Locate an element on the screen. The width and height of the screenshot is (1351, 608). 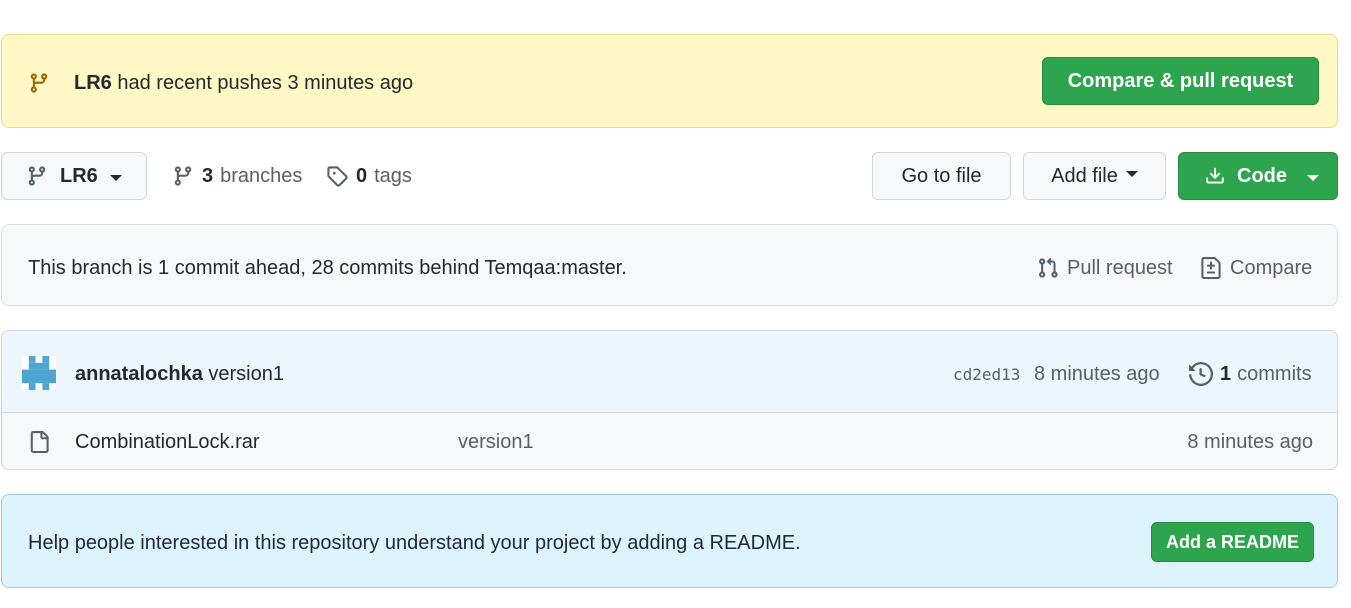
commit-sha: cd2ed13 is located at coordinates (986, 374).